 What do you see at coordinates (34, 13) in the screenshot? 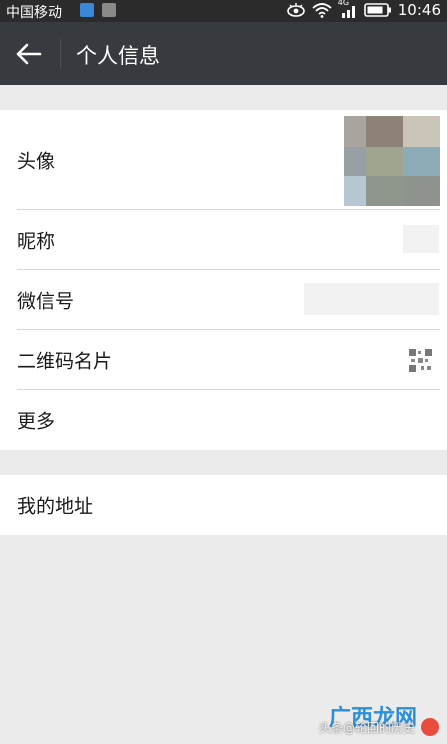
I see `carrier-label: 中国移动` at bounding box center [34, 13].